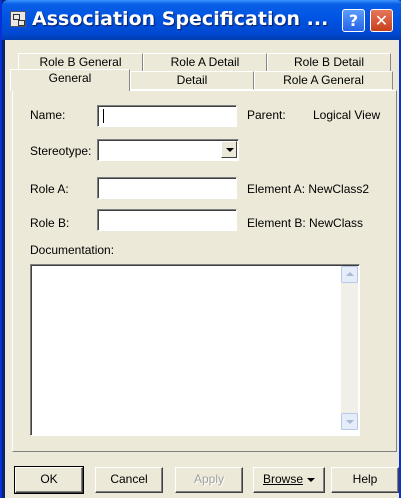 Image resolution: width=401 pixels, height=498 pixels. I want to click on role-b-input, so click(167, 220).